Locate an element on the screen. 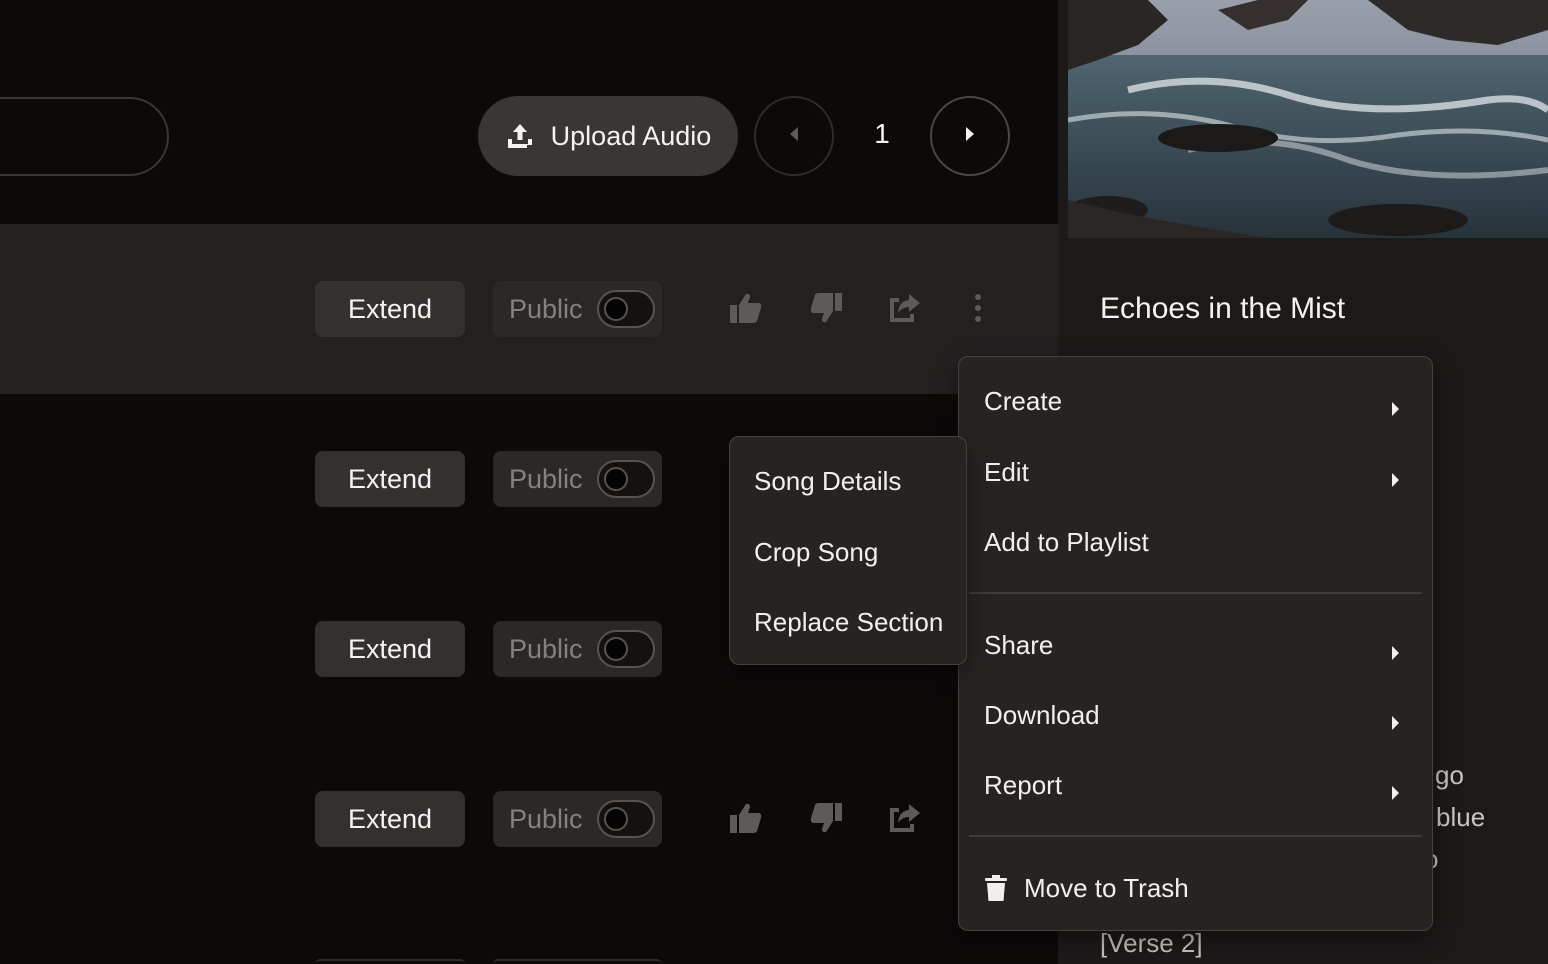 This screenshot has height=964, width=1548. menu-item-label: Create is located at coordinates (1023, 400).